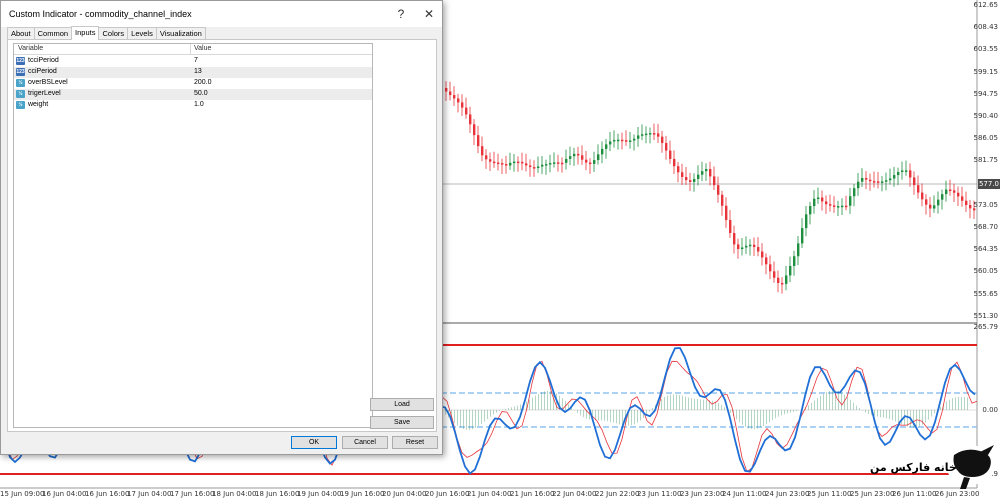 The height and width of the screenshot is (500, 1000). Describe the element at coordinates (180, 33) in the screenshot. I see `tab-visualization: Visualization` at that location.